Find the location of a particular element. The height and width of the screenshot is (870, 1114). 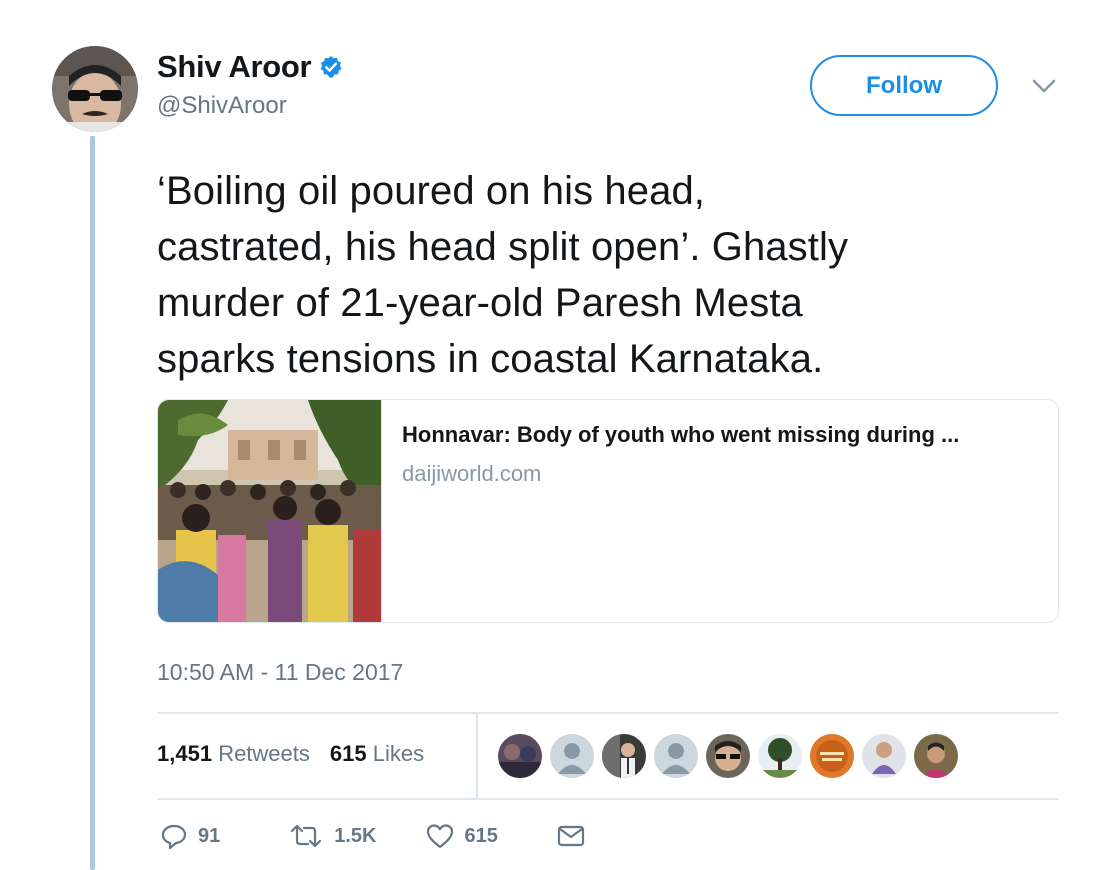

retweet-icon is located at coordinates (306, 836).